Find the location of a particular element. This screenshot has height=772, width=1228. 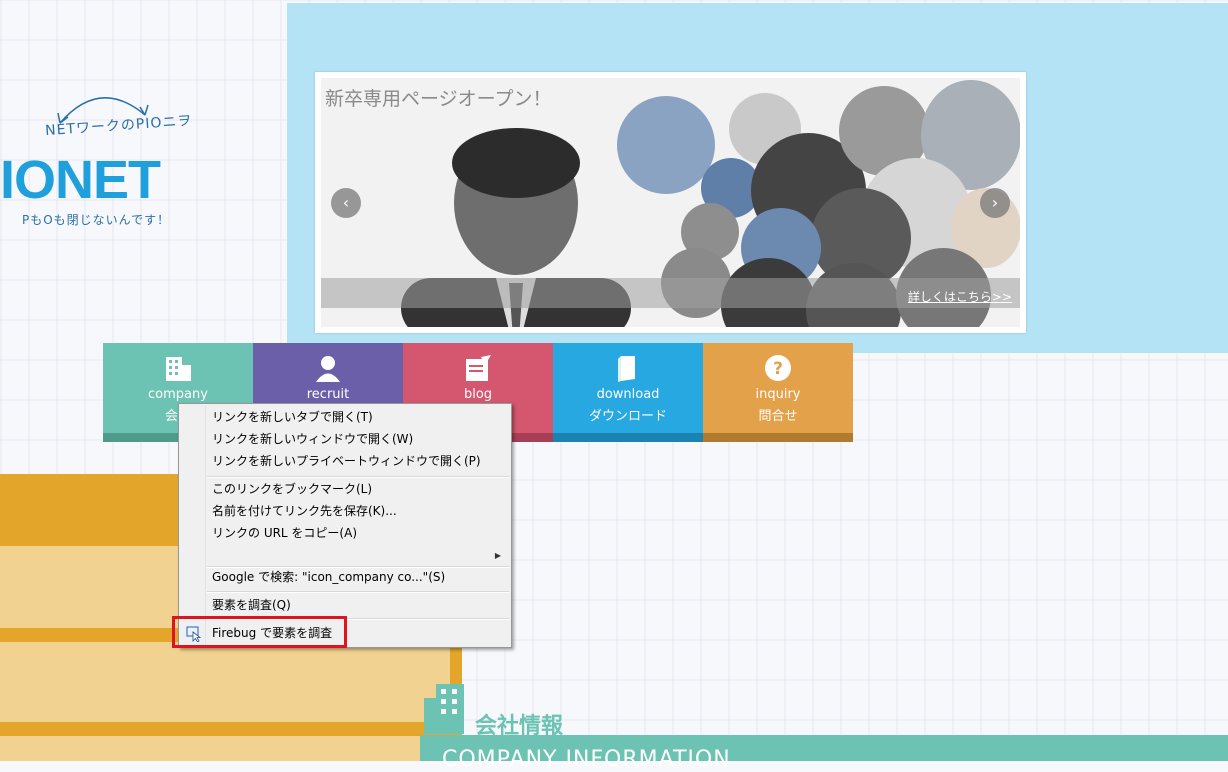

submenu-arrow-icon: ▶ is located at coordinates (497, 555).